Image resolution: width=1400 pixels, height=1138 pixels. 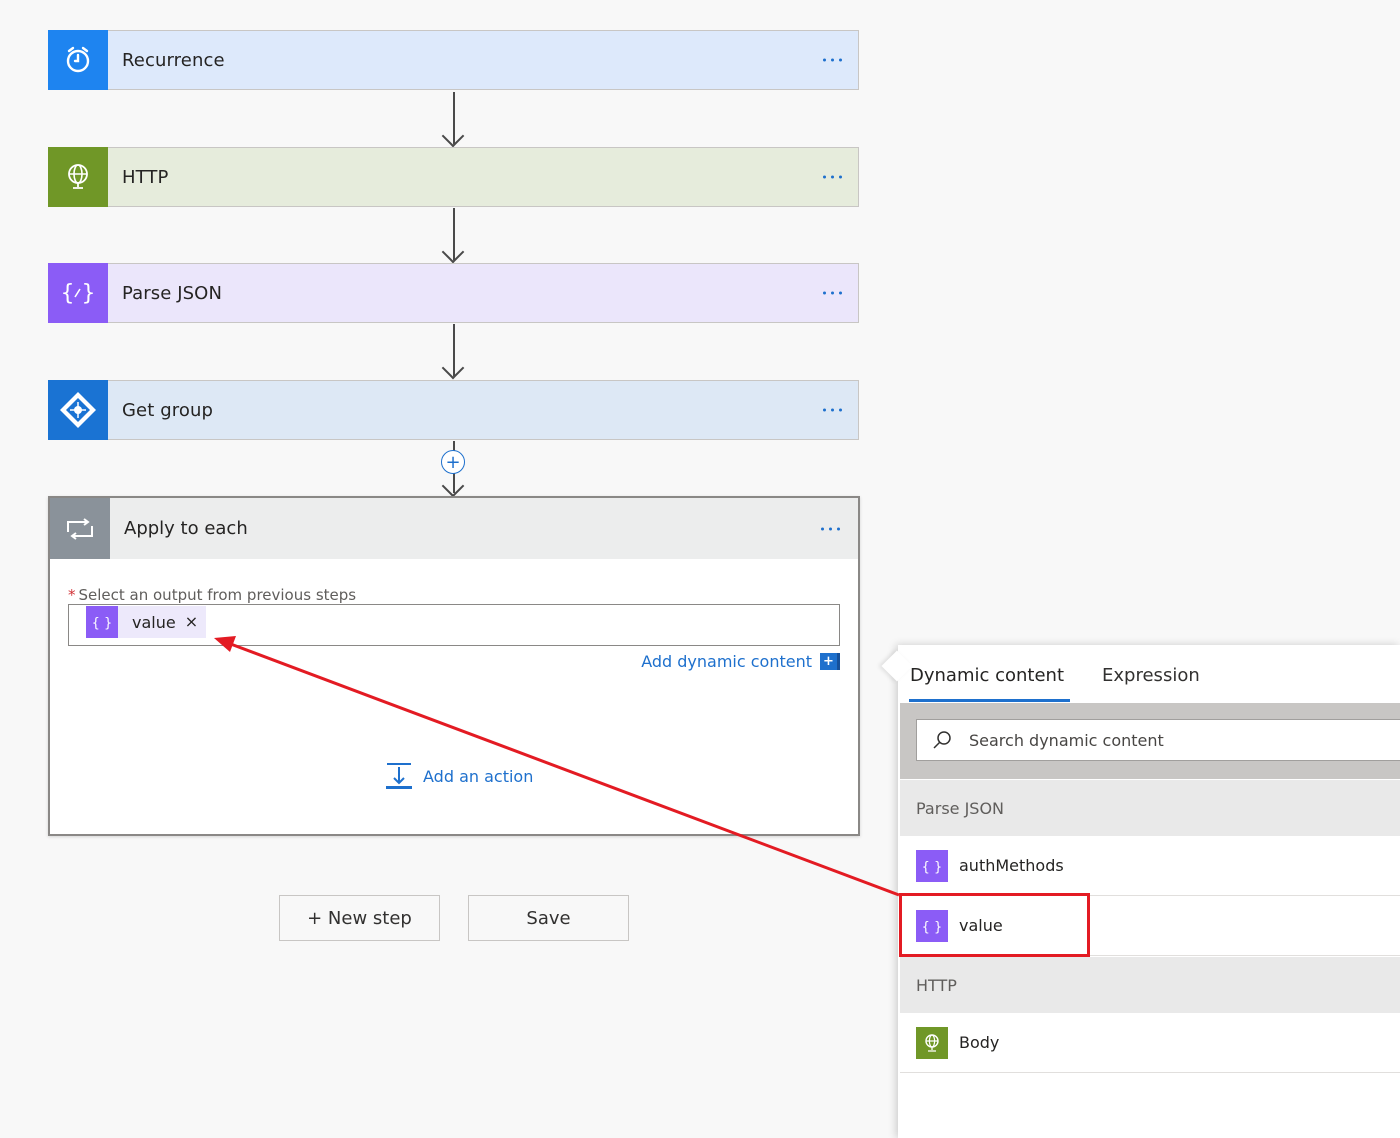 What do you see at coordinates (217, 595) in the screenshot?
I see `field-label-text: Select an output from previous steps` at bounding box center [217, 595].